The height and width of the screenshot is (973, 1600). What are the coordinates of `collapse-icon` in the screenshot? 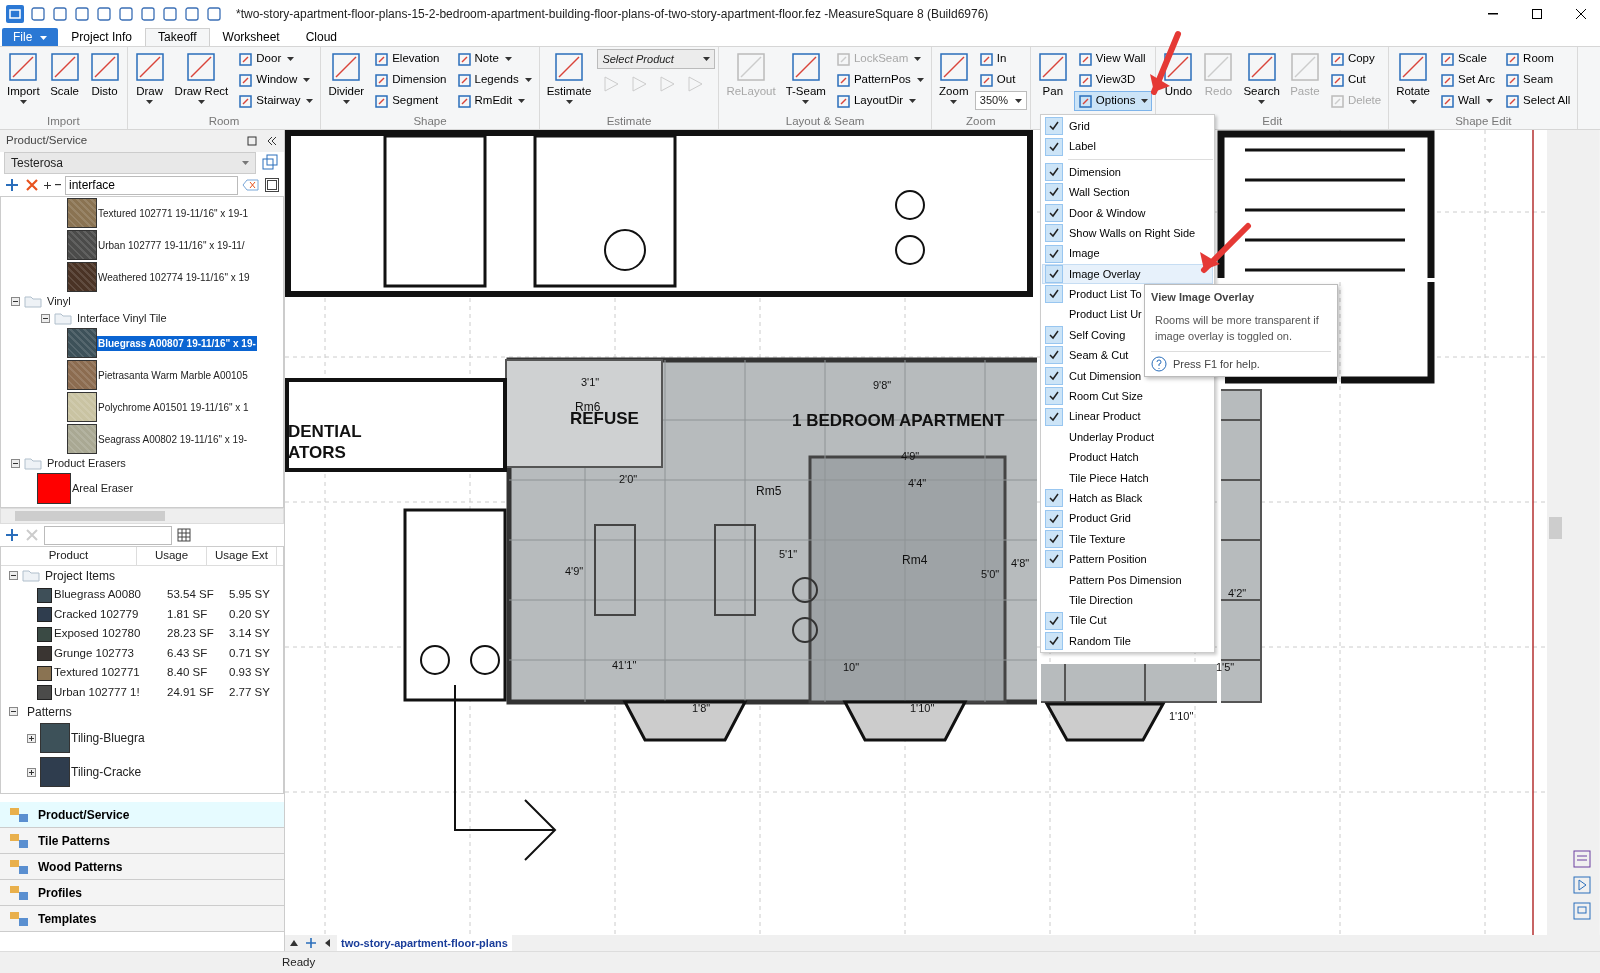 It's located at (272, 141).